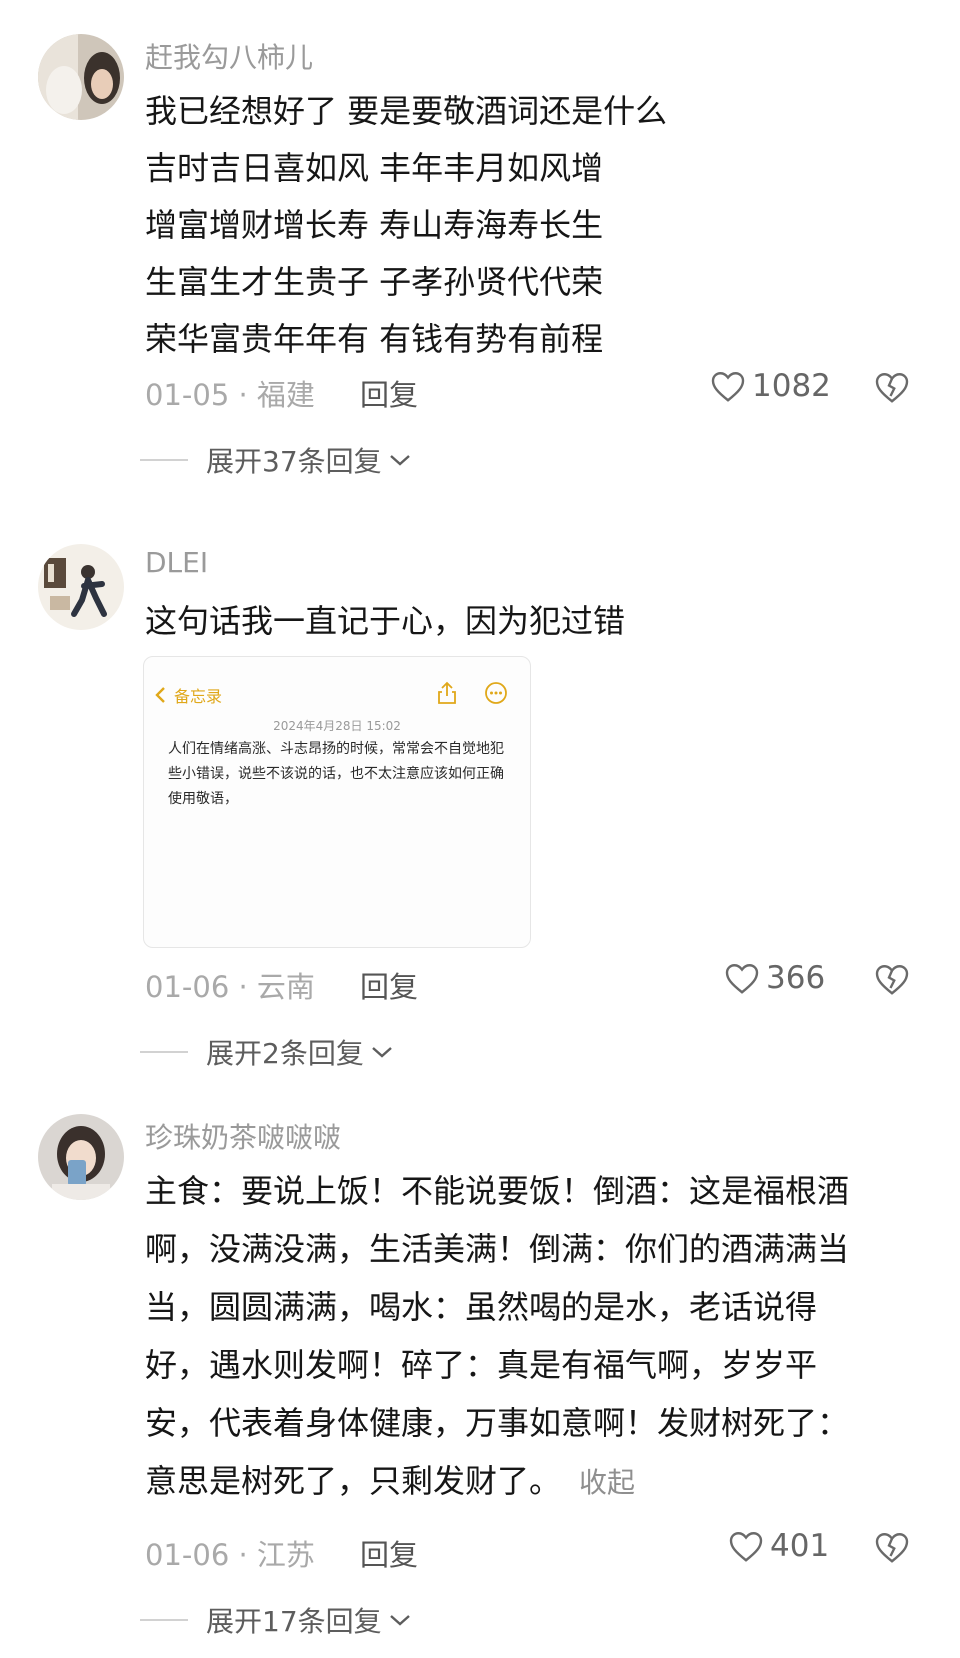  What do you see at coordinates (447, 692) in the screenshot?
I see `share-icon` at bounding box center [447, 692].